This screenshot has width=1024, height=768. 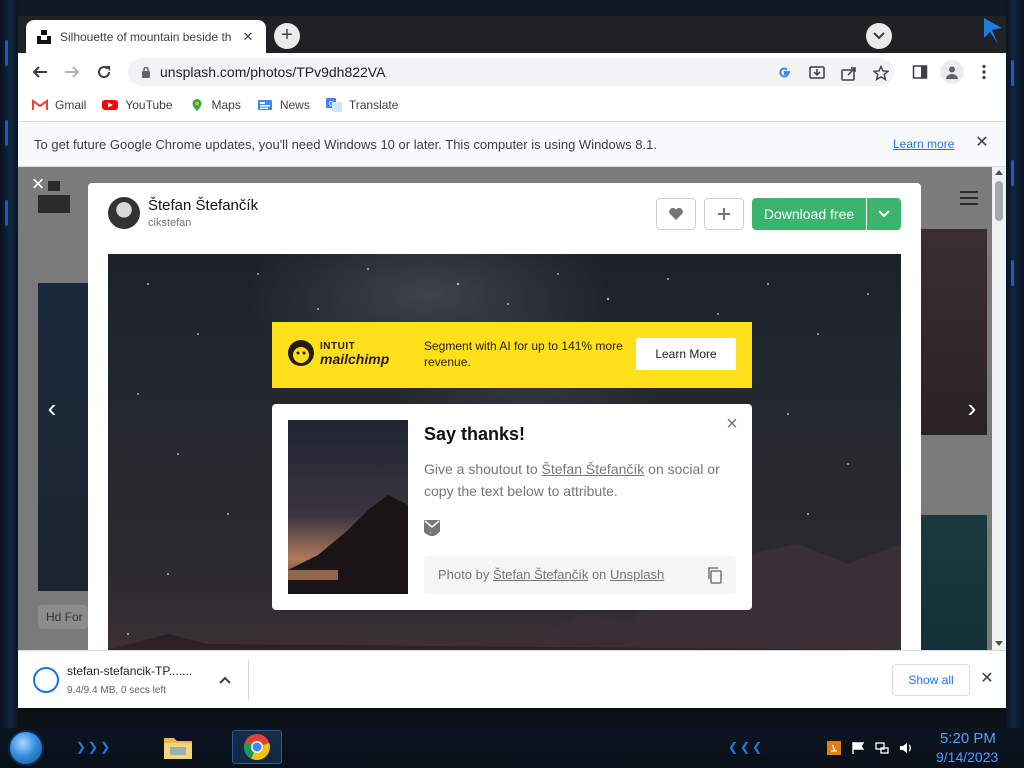 I want to click on bookmark-gmail: Gmail, so click(x=59, y=105).